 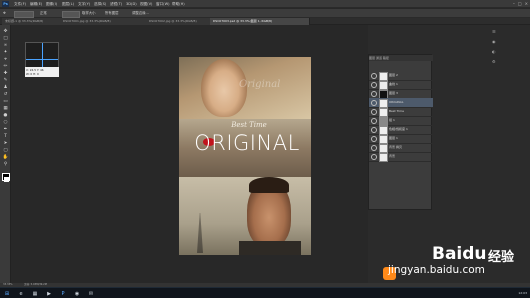 What do you see at coordinates (5, 115) in the screenshot?
I see `blur-tool-icon: ●` at bounding box center [5, 115].